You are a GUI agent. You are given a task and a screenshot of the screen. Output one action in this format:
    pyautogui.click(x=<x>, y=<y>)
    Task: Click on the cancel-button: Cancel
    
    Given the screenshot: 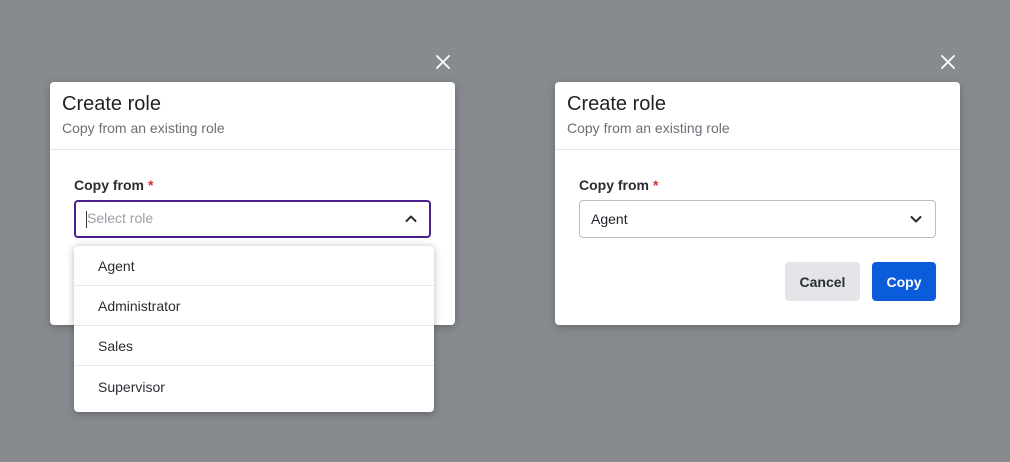 What is the action you would take?
    pyautogui.click(x=822, y=281)
    